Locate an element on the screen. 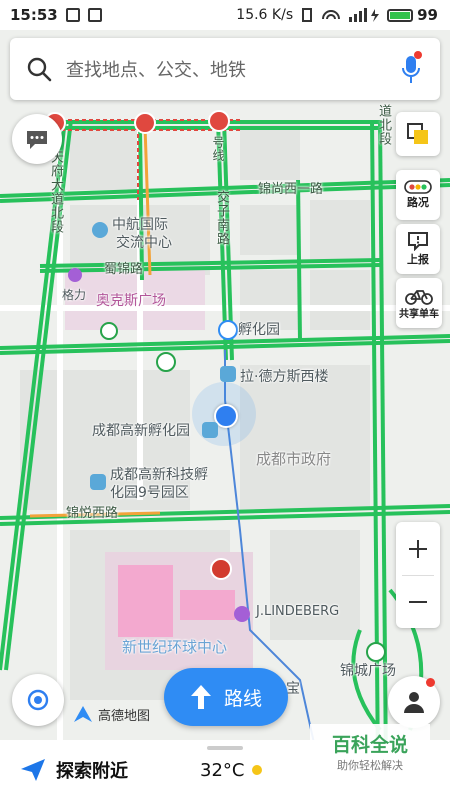 The height and width of the screenshot is (800, 450). report-button: 上报 is located at coordinates (418, 249).